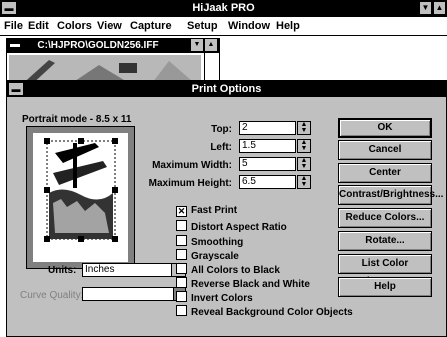 This screenshot has height=337, width=447. I want to click on max-width-label: Maximum Width:, so click(192, 165).